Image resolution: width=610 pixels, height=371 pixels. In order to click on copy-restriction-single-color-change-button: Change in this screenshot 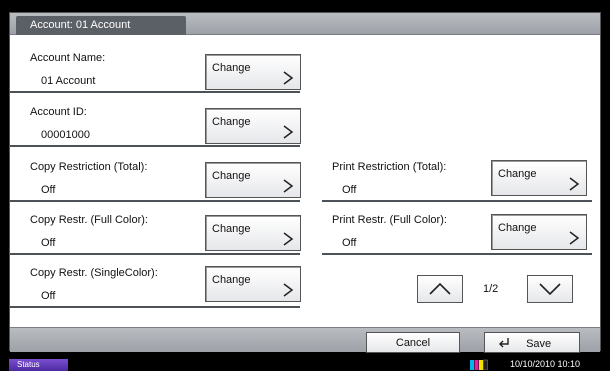, I will do `click(253, 284)`.